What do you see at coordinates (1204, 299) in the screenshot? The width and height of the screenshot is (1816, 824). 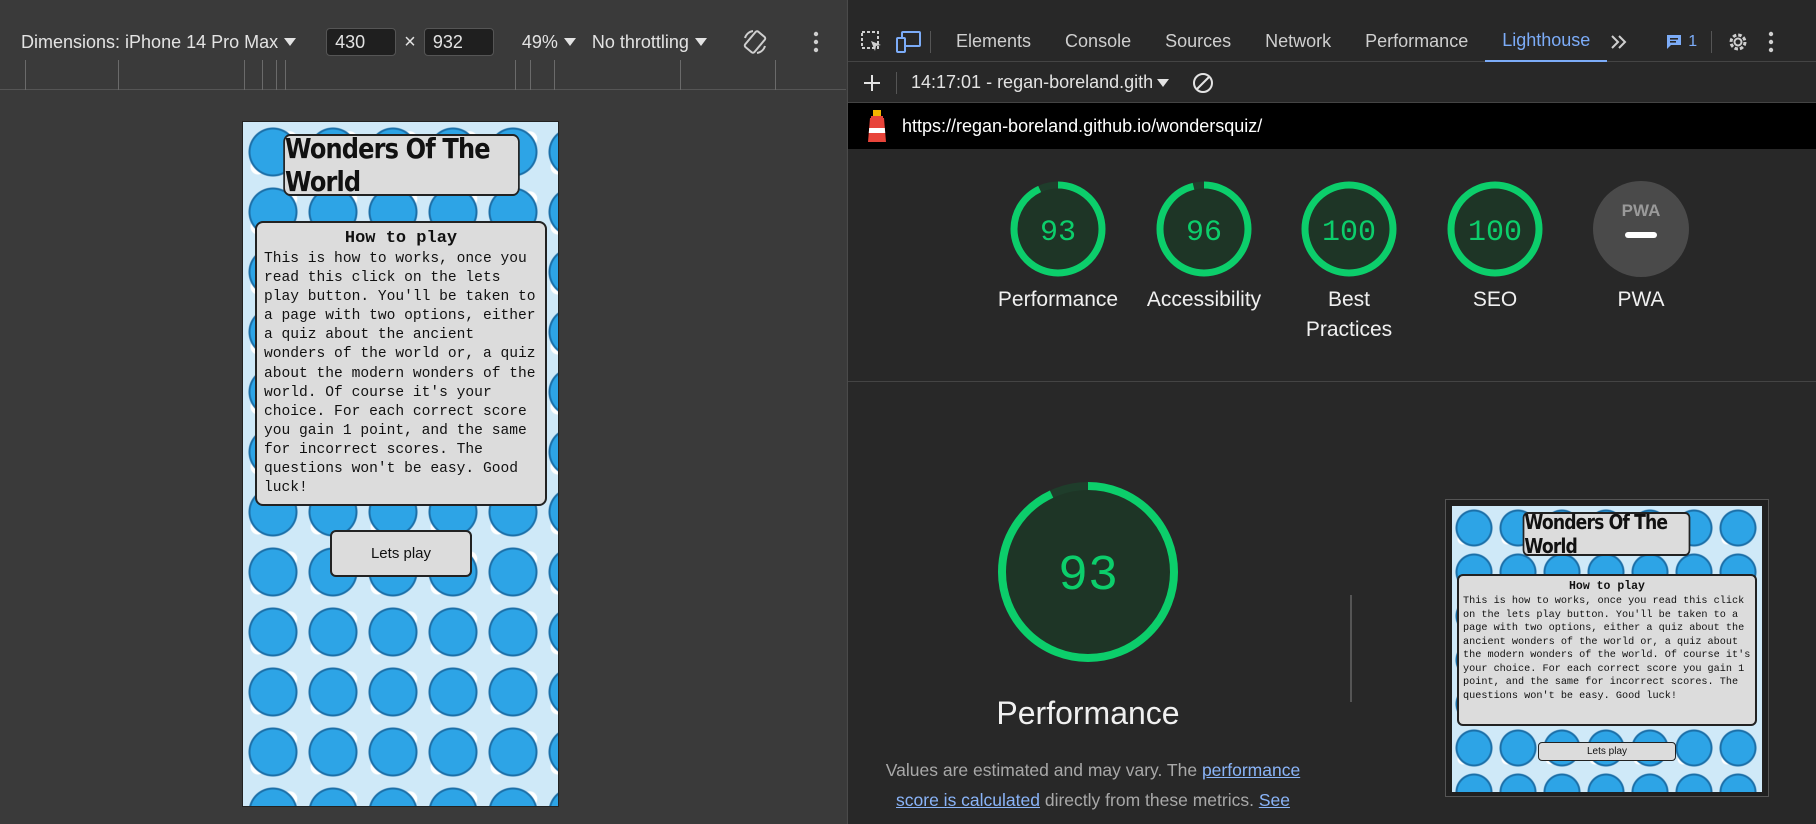 I see `gauge-label: Accessibility` at bounding box center [1204, 299].